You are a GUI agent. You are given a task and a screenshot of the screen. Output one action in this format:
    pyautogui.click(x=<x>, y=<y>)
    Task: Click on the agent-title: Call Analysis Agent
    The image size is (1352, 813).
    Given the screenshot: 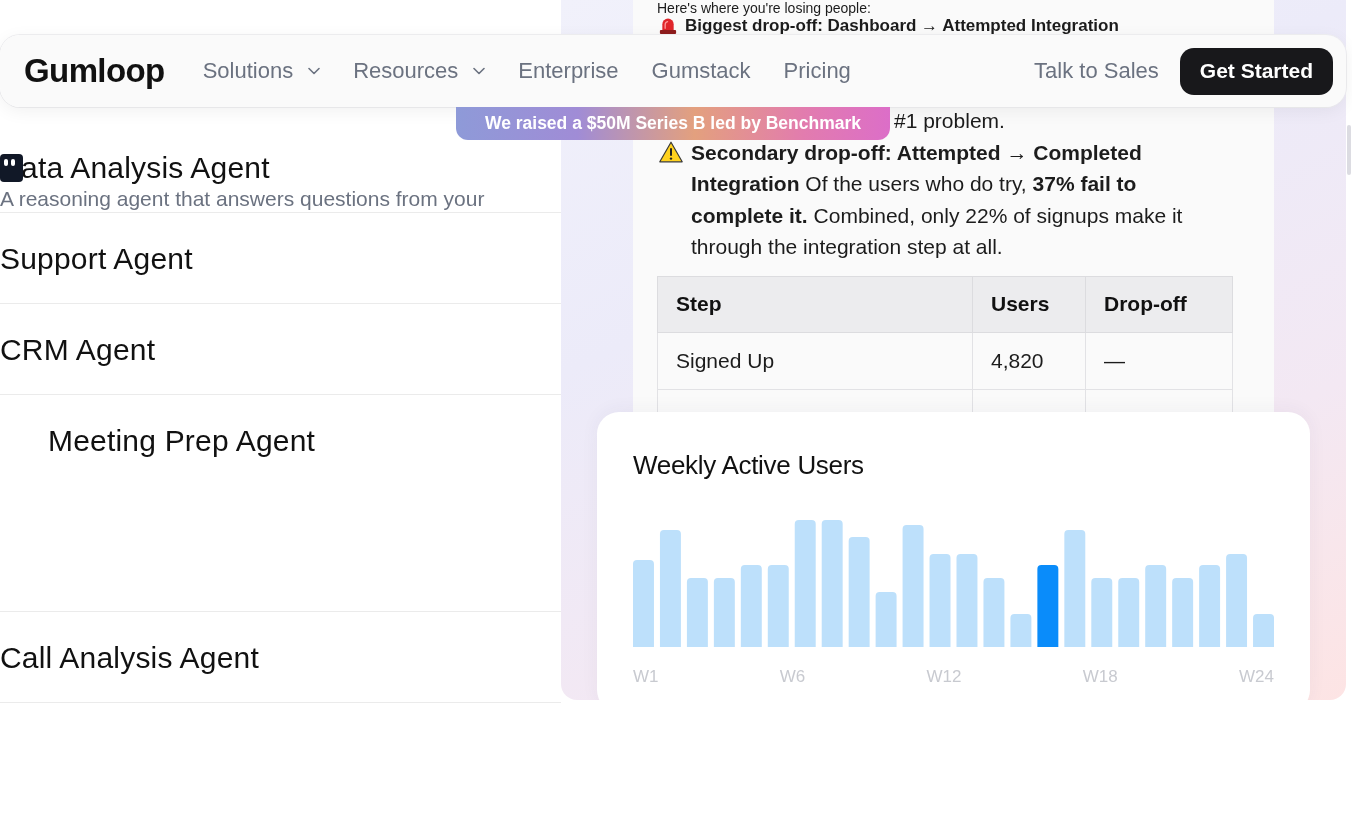 What is the action you would take?
    pyautogui.click(x=129, y=658)
    